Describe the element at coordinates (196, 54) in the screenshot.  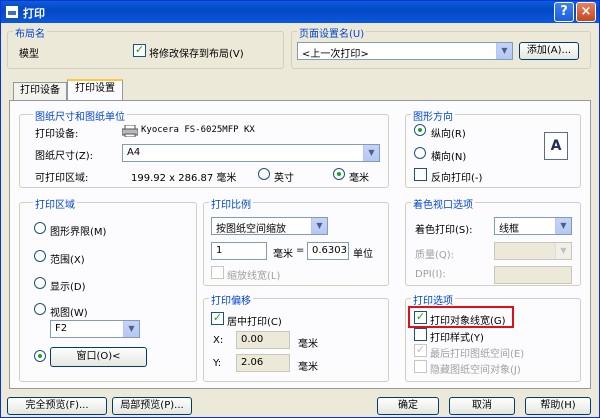
I see `save-to-layout-label: 将修改保存到布局(V)` at that location.